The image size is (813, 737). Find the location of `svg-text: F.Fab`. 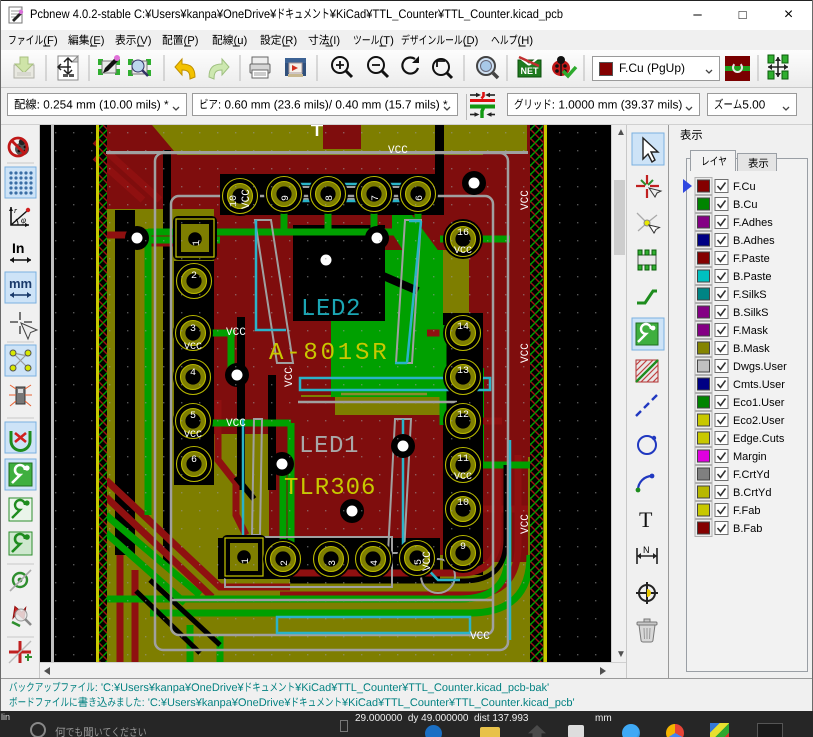

svg-text: F.Fab is located at coordinates (747, 511).